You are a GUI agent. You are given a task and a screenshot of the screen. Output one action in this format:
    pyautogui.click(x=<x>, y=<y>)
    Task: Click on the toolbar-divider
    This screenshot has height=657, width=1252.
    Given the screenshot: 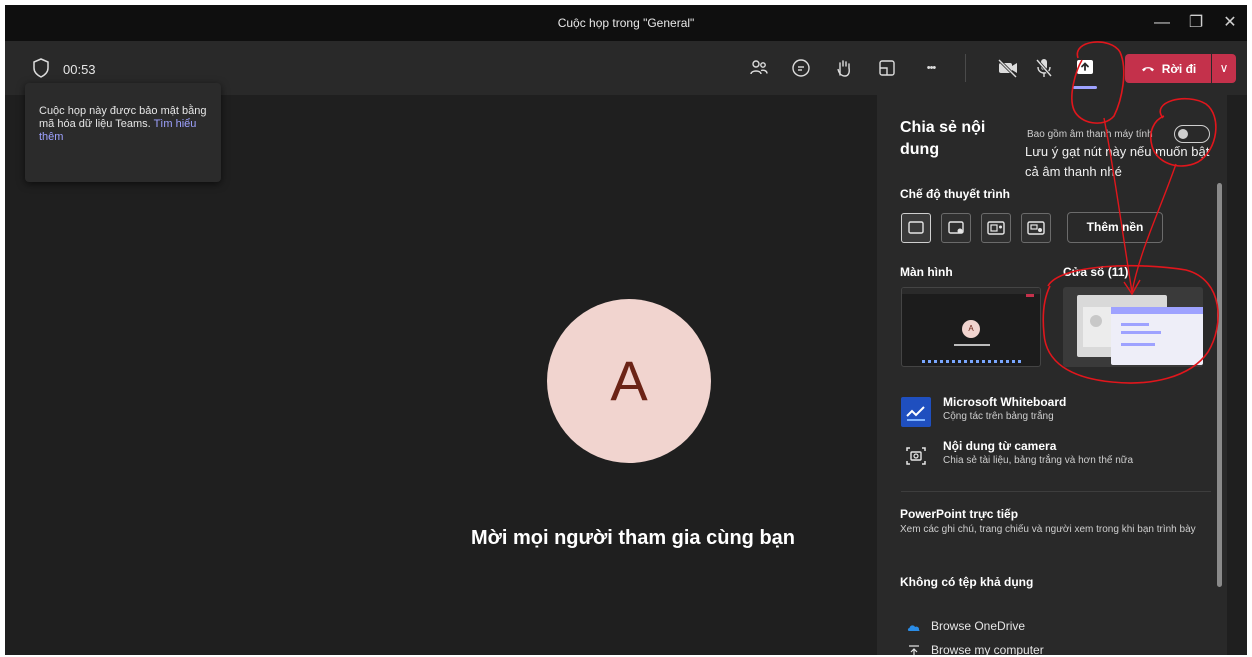 What is the action you would take?
    pyautogui.click(x=965, y=68)
    